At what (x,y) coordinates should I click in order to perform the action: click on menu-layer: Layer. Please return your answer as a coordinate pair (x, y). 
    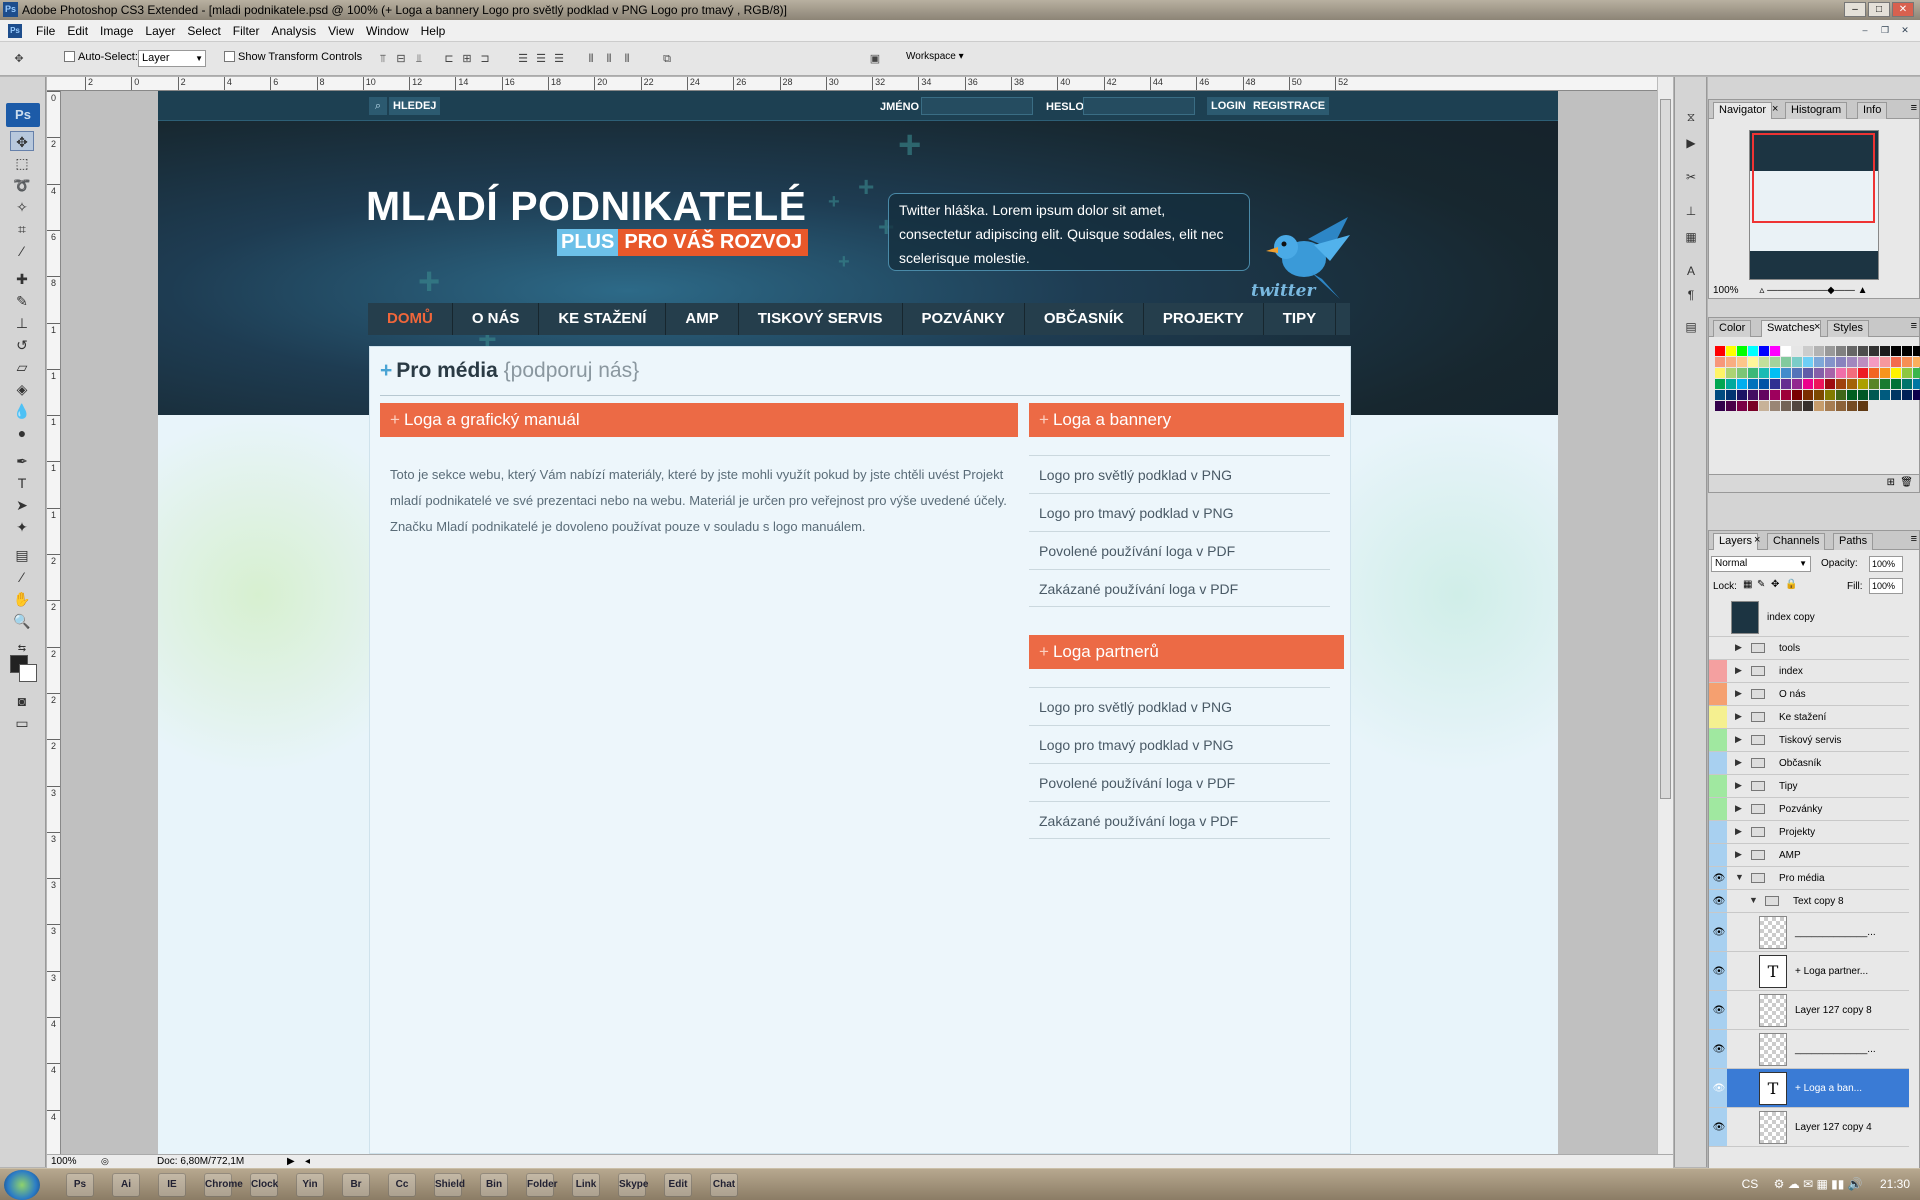
    Looking at the image, I should click on (160, 31).